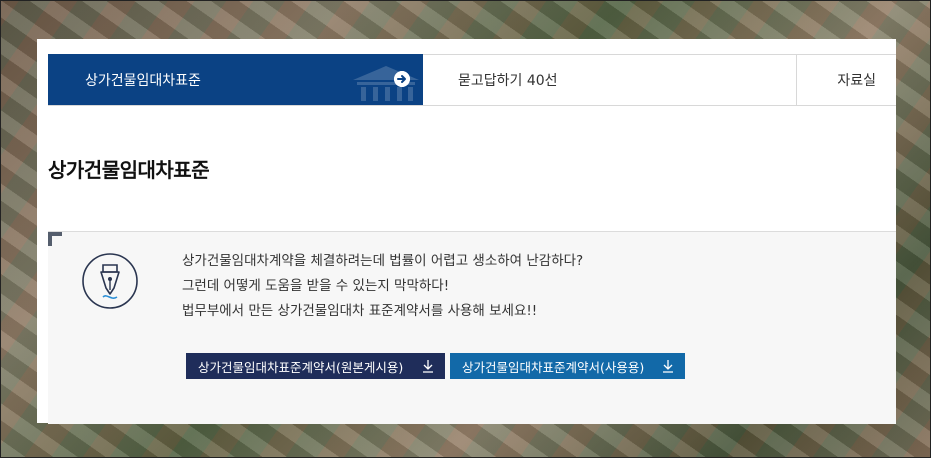 Image resolution: width=931 pixels, height=458 pixels. I want to click on tab-standard-lease: 상가건물임대차표준, so click(235, 79).